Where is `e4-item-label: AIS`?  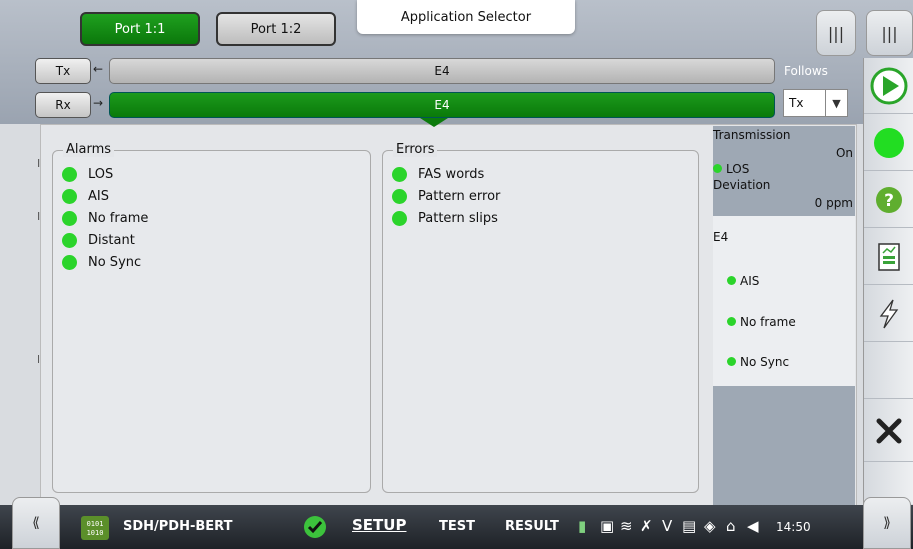 e4-item-label: AIS is located at coordinates (750, 281).